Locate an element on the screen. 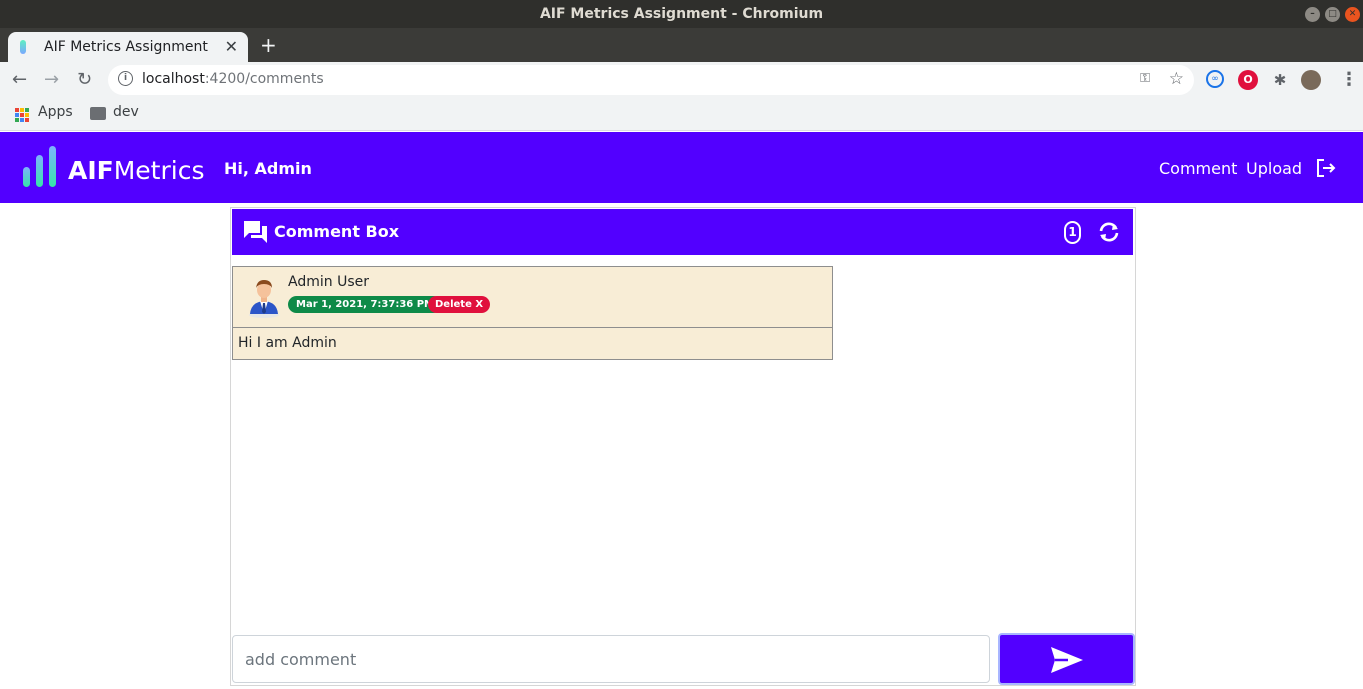 This screenshot has width=1363, height=689. delete-comment-button: Delete X is located at coordinates (459, 304).